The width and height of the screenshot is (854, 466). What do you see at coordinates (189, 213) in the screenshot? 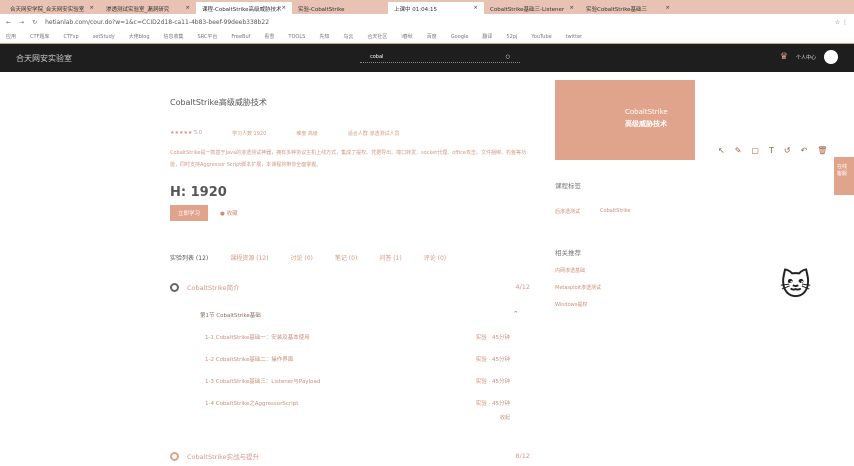
I see `learn-button: 立即学习` at bounding box center [189, 213].